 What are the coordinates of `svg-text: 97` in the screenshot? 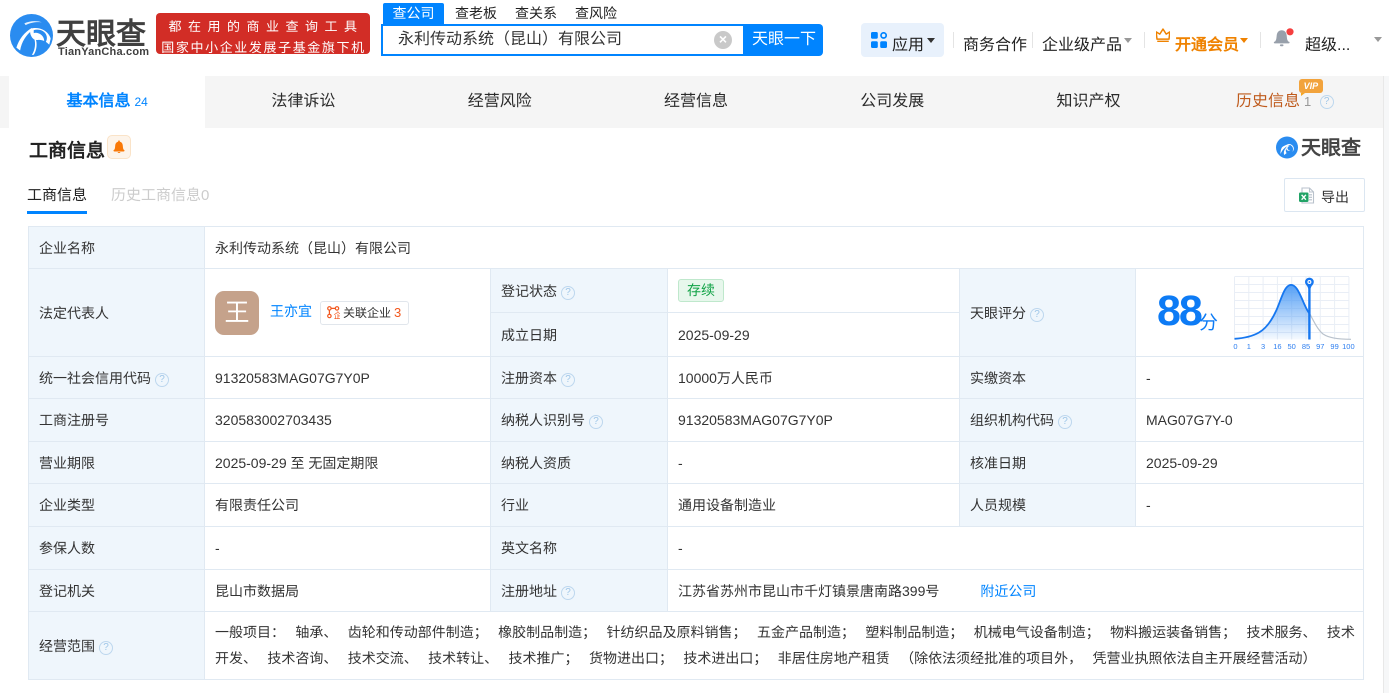 It's located at (1320, 346).